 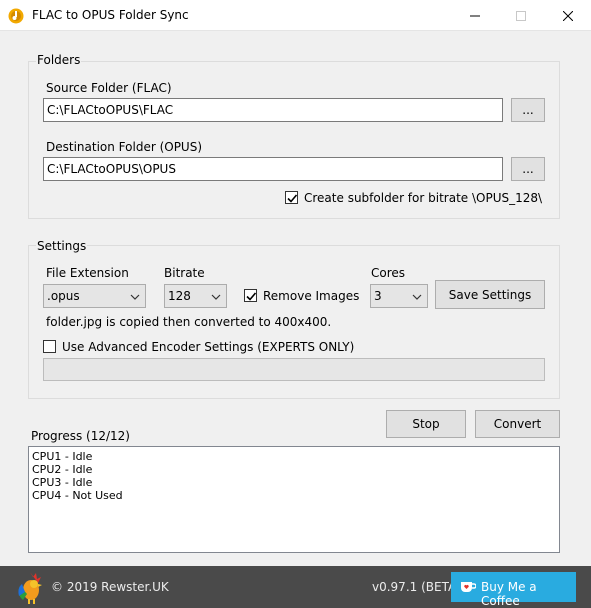 What do you see at coordinates (62, 482) in the screenshot?
I see `log-line: CPU3 - Idle` at bounding box center [62, 482].